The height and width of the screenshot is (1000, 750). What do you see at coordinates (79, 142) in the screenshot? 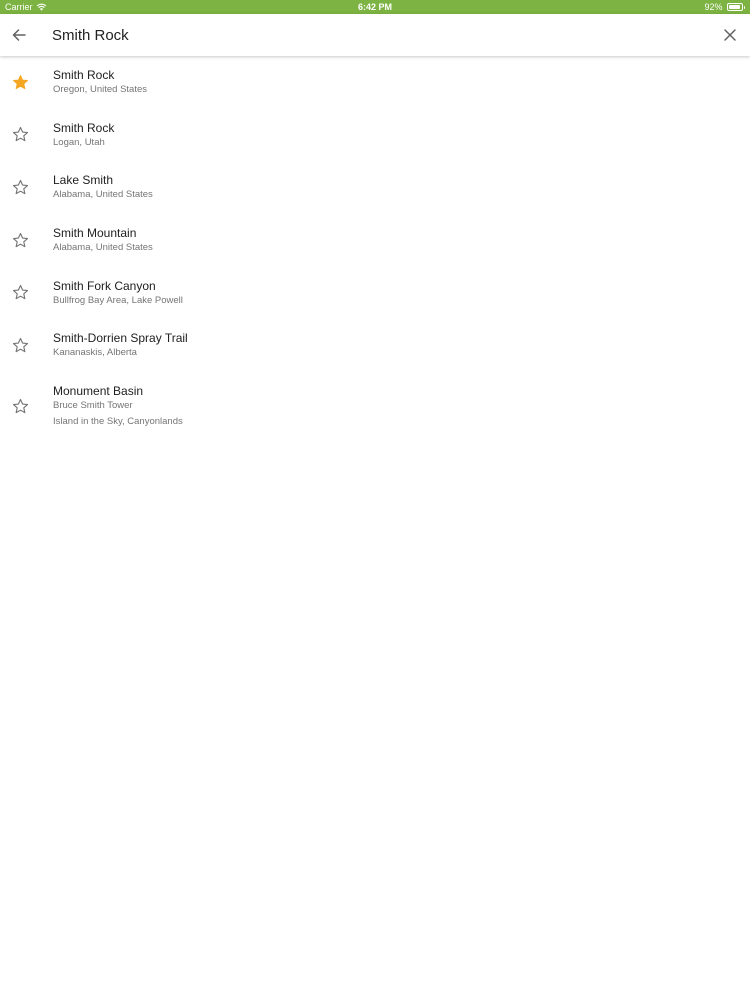
I see `result-subtitle: Logan, Utah` at bounding box center [79, 142].